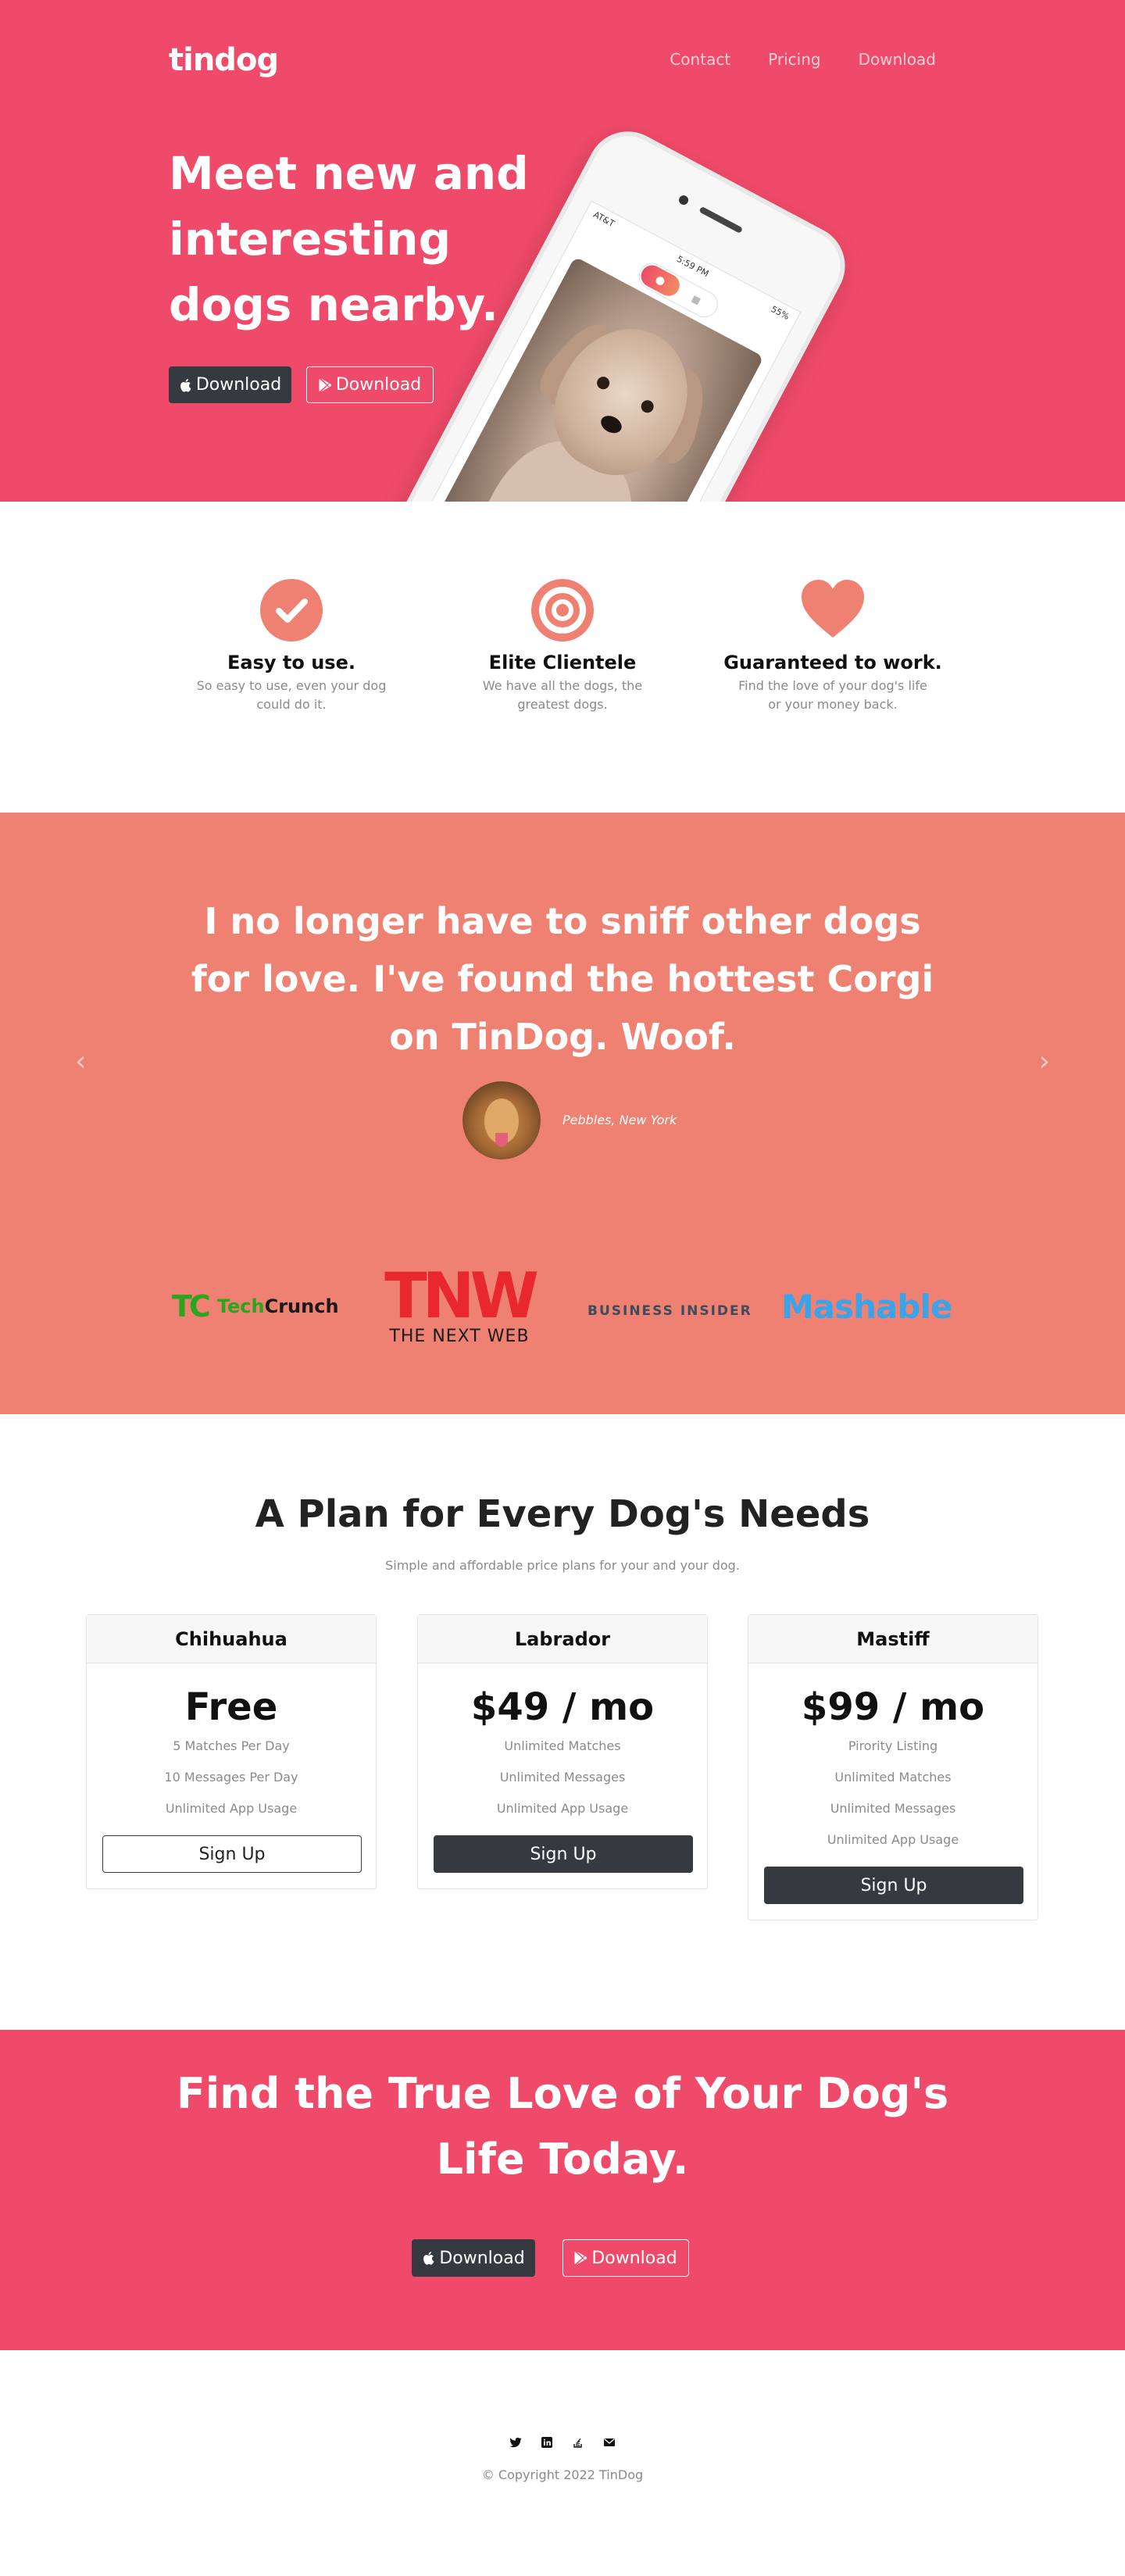 Image resolution: width=1125 pixels, height=2576 pixels. I want to click on pricing-title: A Plan for Every Dog's Needs, so click(562, 1514).